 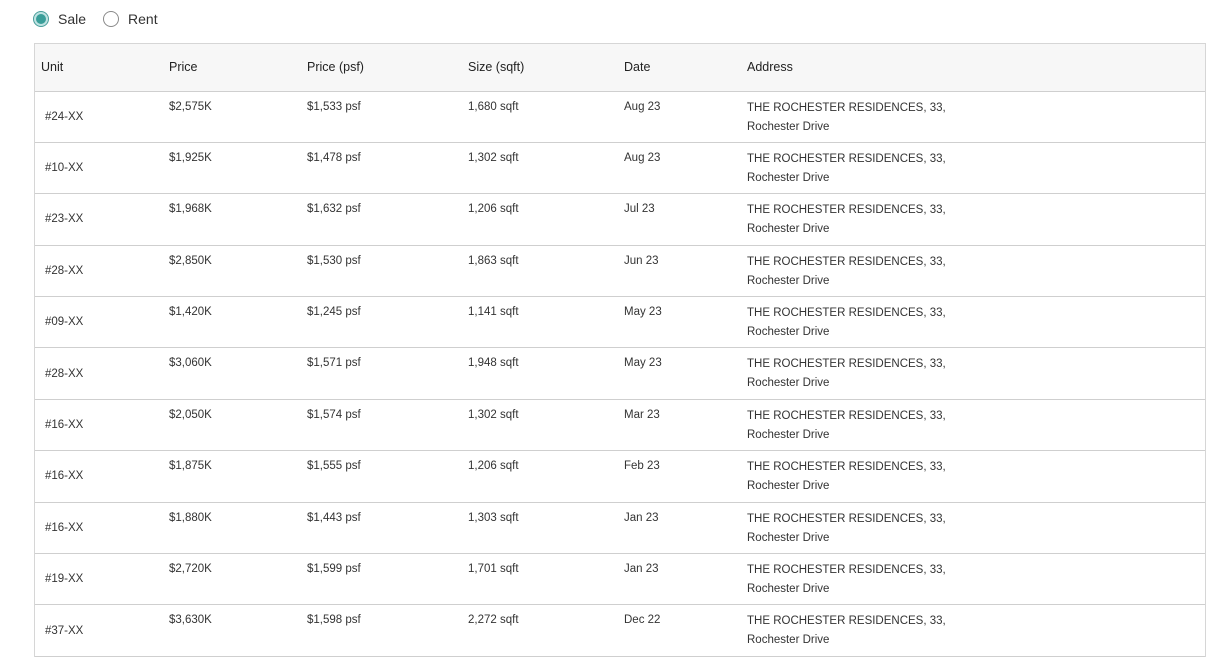 I want to click on cell-price: $1,880K, so click(x=190, y=517).